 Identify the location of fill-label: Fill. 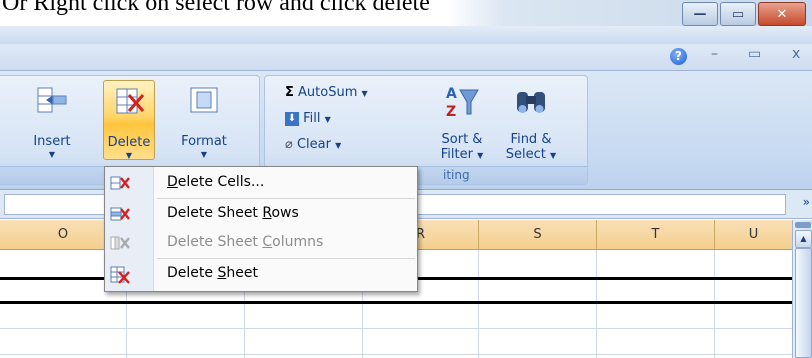
(312, 118).